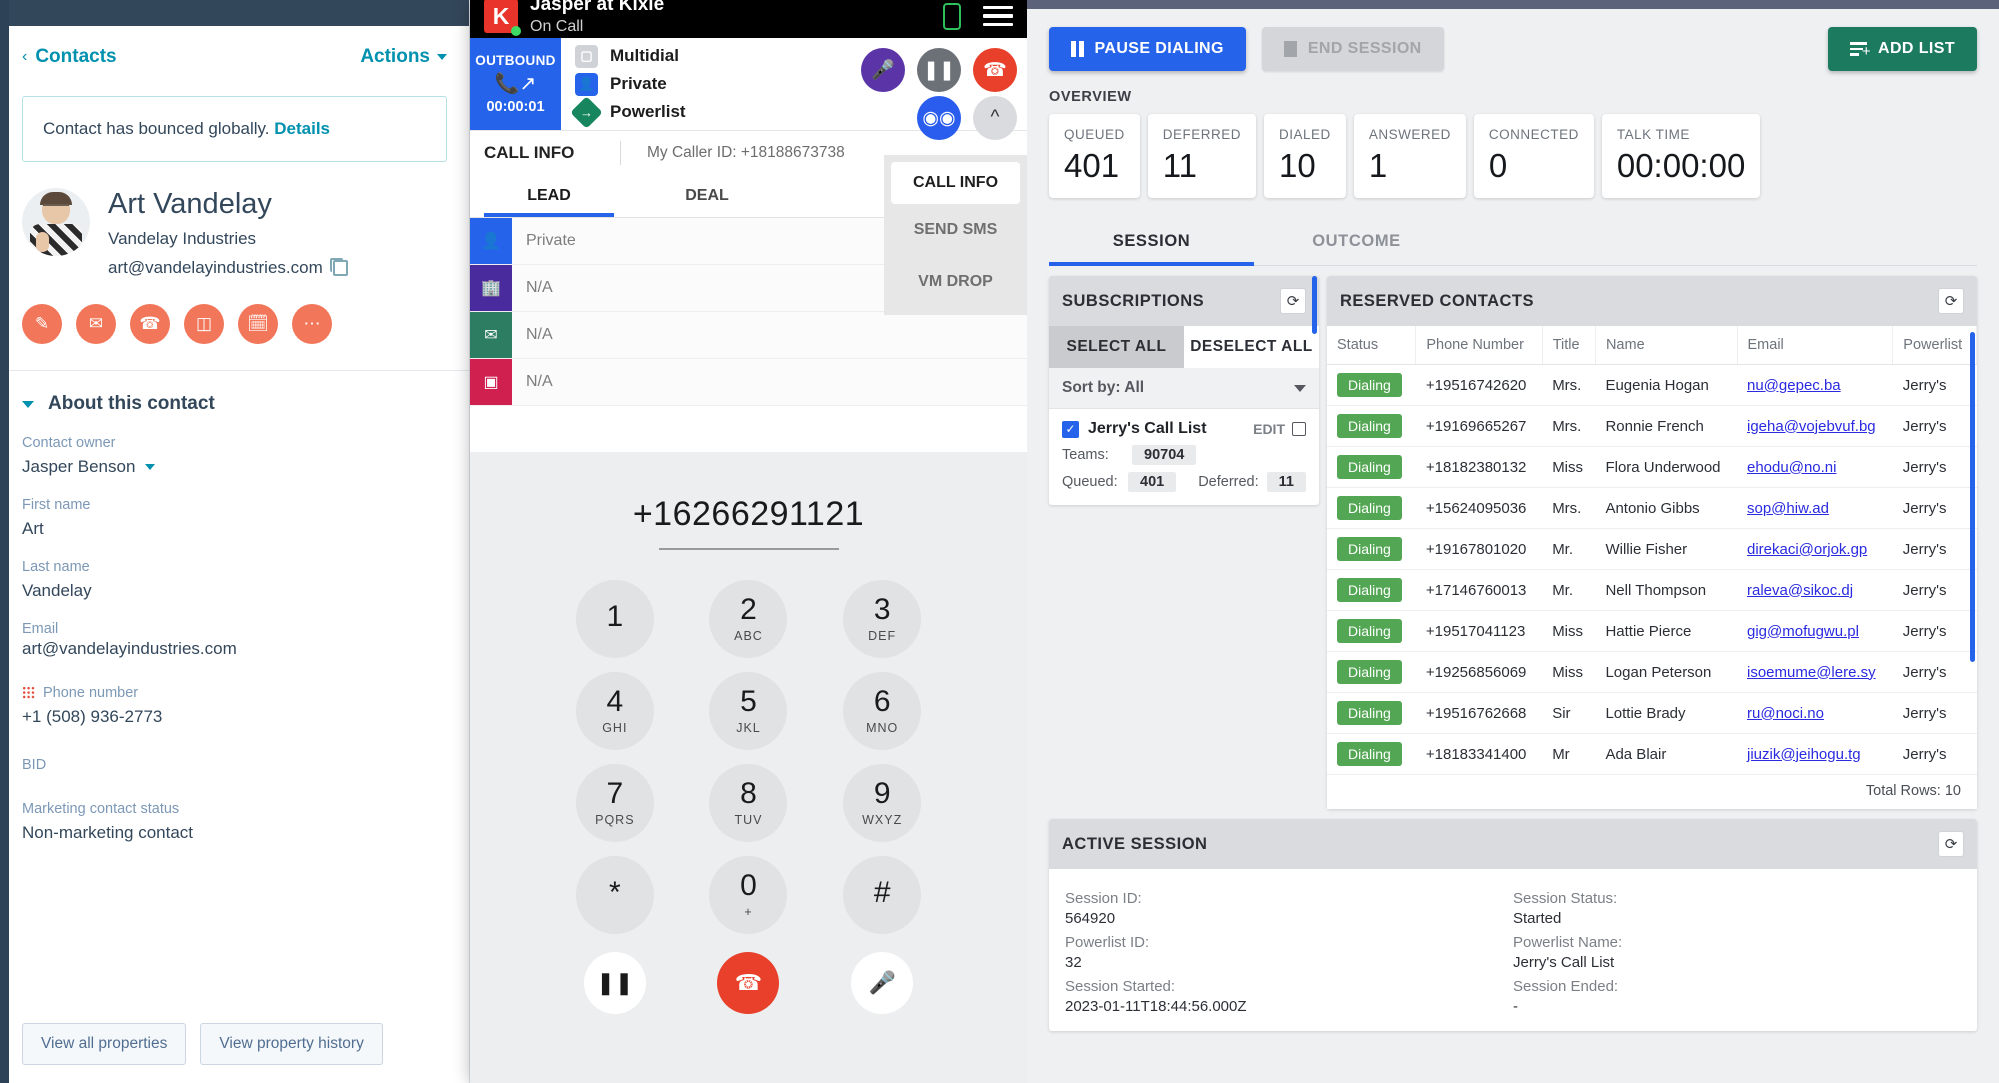 Image resolution: width=1999 pixels, height=1083 pixels. Describe the element at coordinates (1147, 49) in the screenshot. I see `pause-dialing-button: PAUSE DIALING` at that location.